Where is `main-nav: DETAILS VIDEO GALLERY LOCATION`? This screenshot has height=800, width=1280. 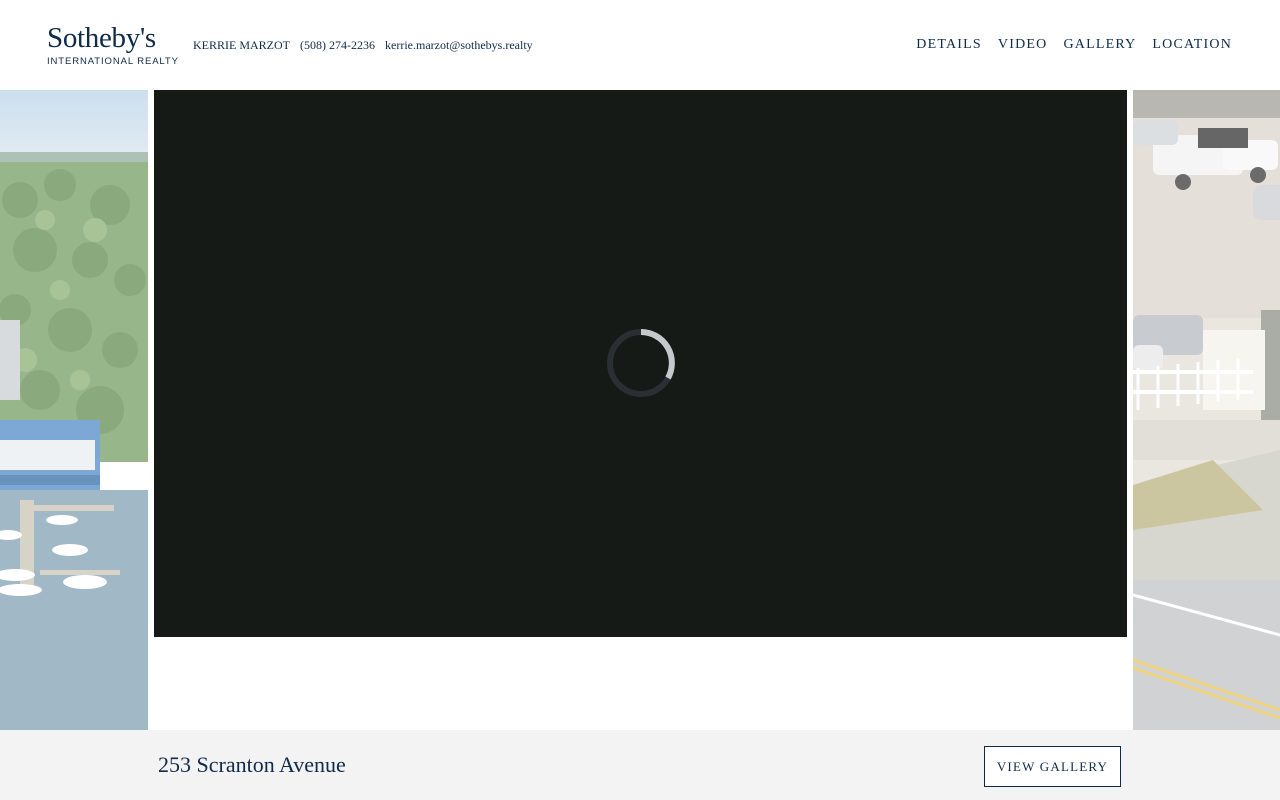
main-nav: DETAILS VIDEO GALLERY LOCATION is located at coordinates (1074, 45).